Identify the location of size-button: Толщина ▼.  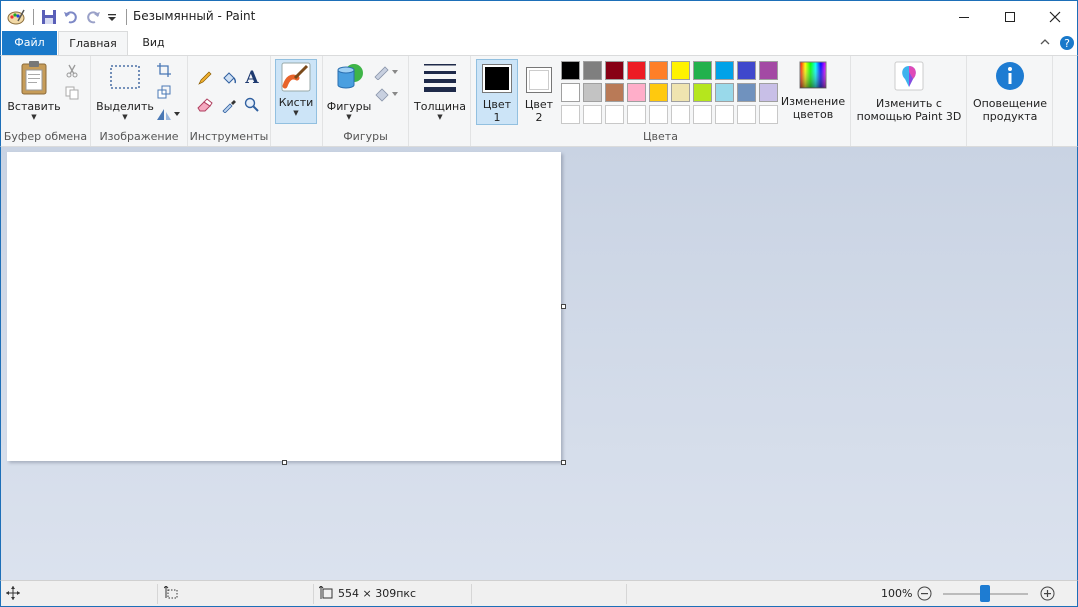
(440, 90).